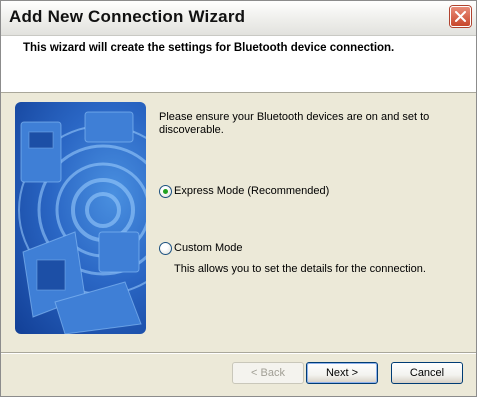  I want to click on radio-selected-dot, so click(165, 191).